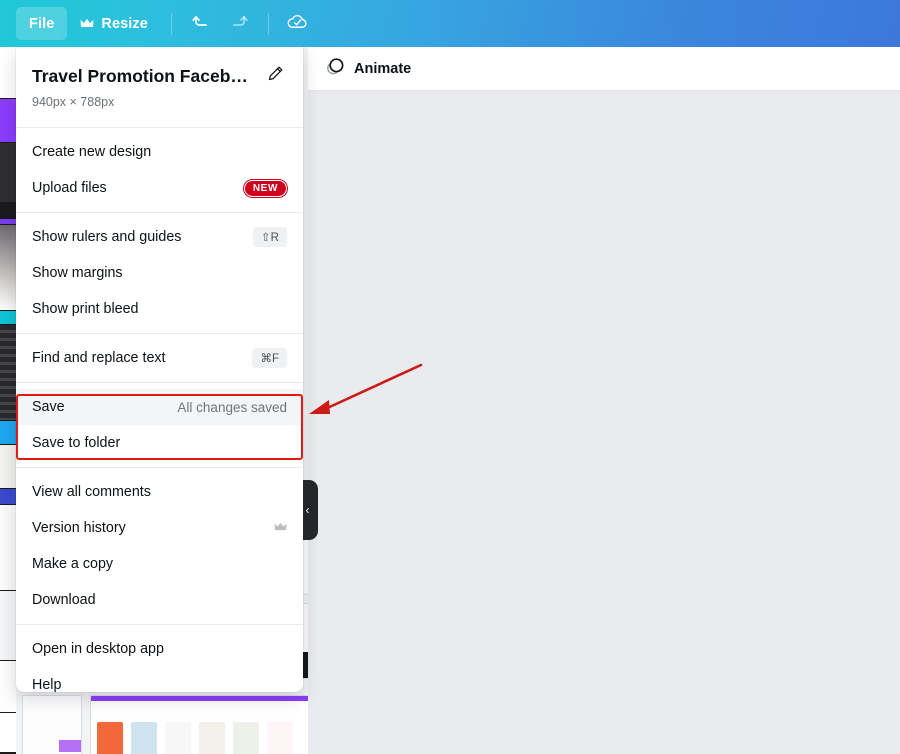 Image resolution: width=900 pixels, height=754 pixels. What do you see at coordinates (85, 309) in the screenshot?
I see `menu-item-label: Show print bleed` at bounding box center [85, 309].